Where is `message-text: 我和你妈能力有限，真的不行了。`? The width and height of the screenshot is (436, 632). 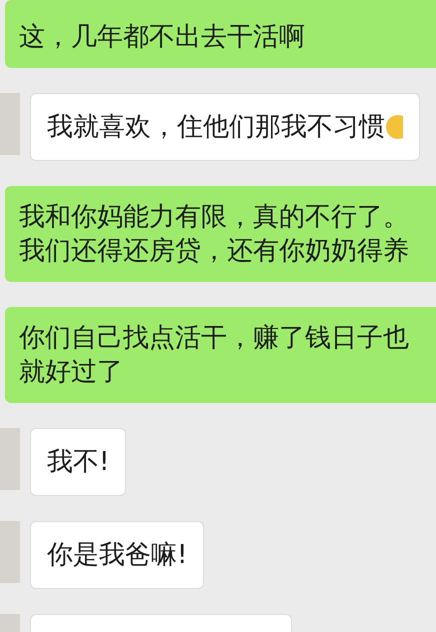
message-text: 我和你妈能力有限，真的不行了。 is located at coordinates (214, 217).